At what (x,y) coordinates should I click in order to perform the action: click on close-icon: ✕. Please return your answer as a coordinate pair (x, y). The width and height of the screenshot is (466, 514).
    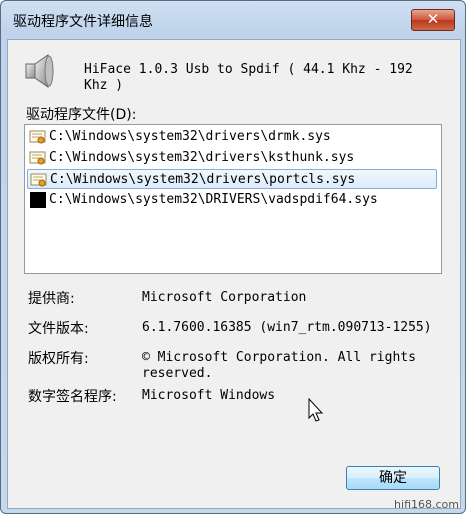
    Looking at the image, I should click on (433, 19).